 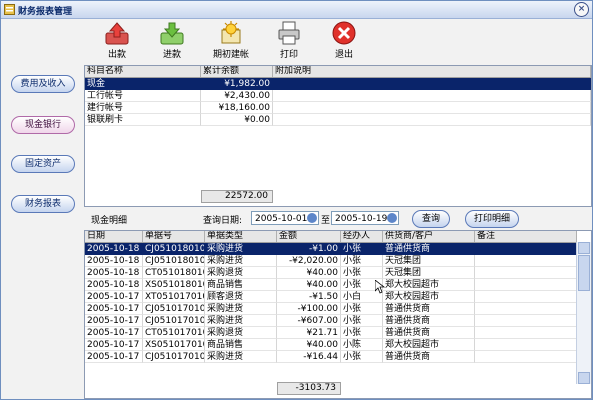 I want to click on table-row: 现金 ¥1,982.00, so click(x=338, y=84).